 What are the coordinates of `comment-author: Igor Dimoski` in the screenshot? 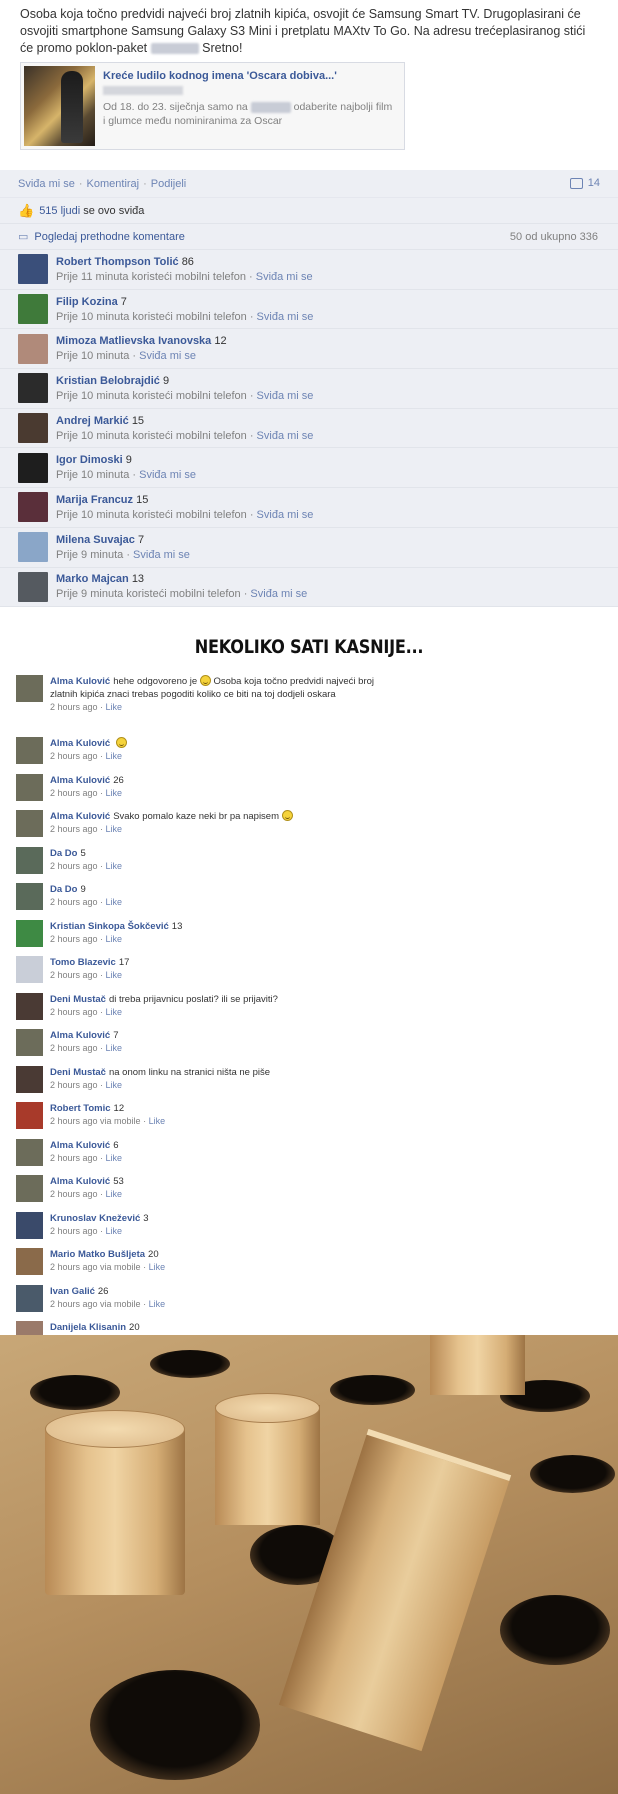 It's located at (89, 460).